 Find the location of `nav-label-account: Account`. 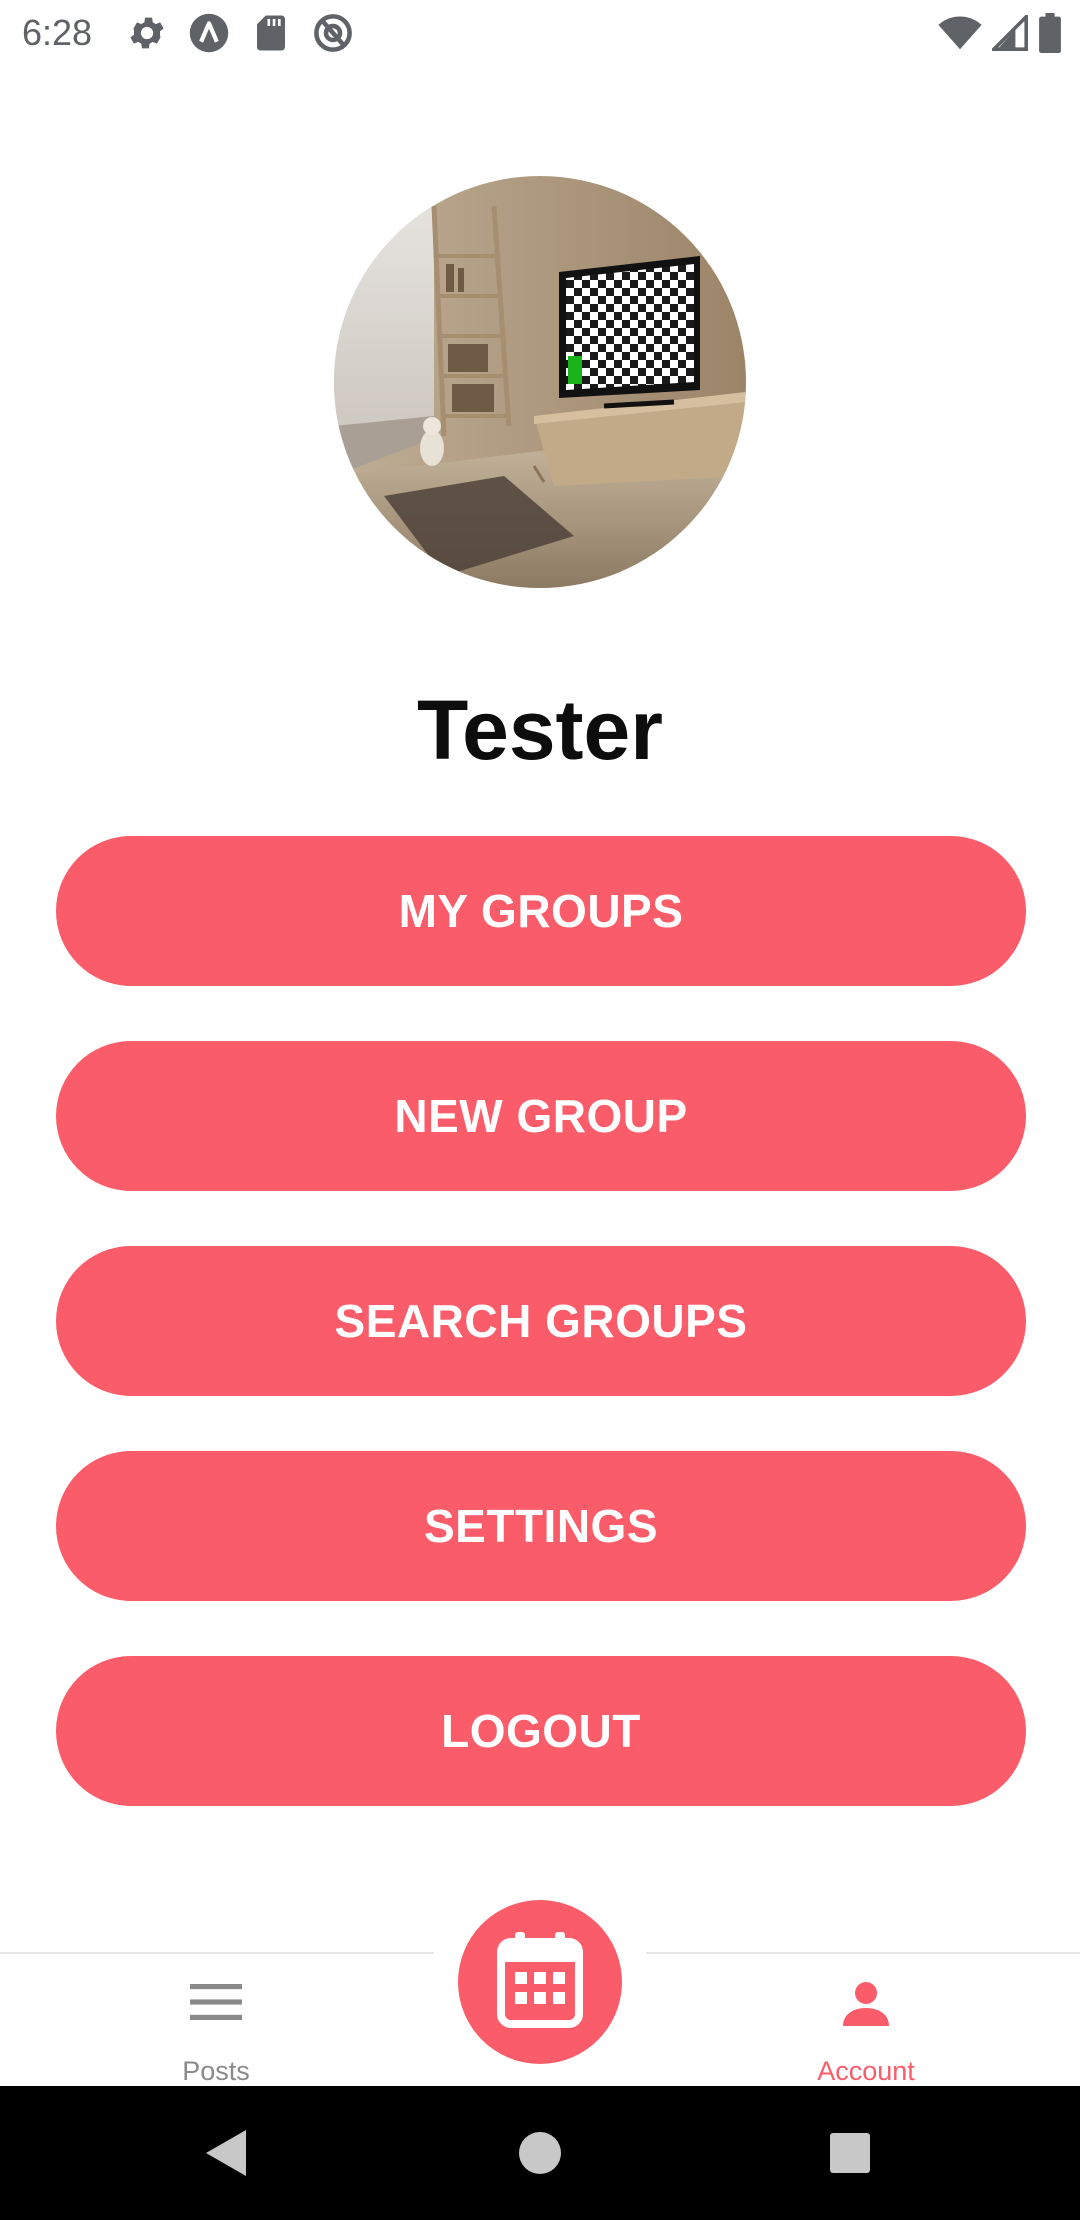

nav-label-account: Account is located at coordinates (866, 2071).